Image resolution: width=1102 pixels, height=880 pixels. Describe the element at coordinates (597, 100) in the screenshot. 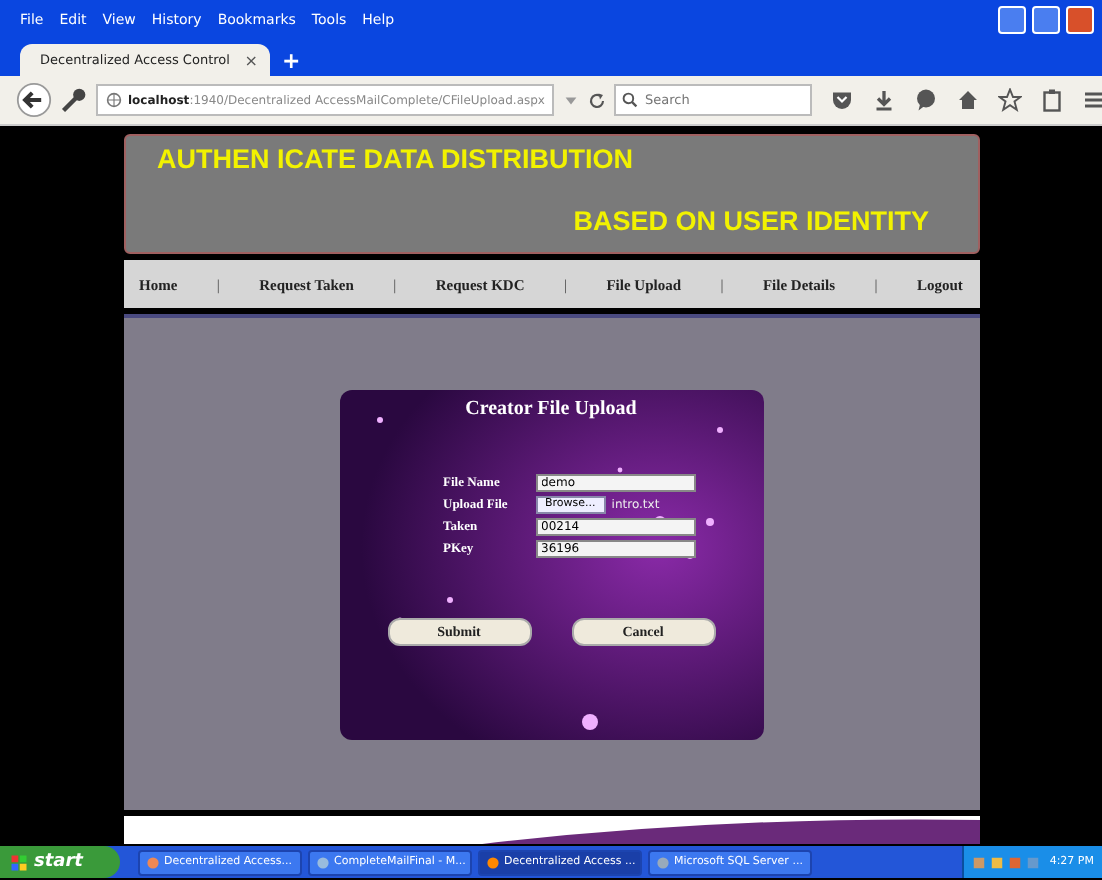

I see `reload-icon` at that location.